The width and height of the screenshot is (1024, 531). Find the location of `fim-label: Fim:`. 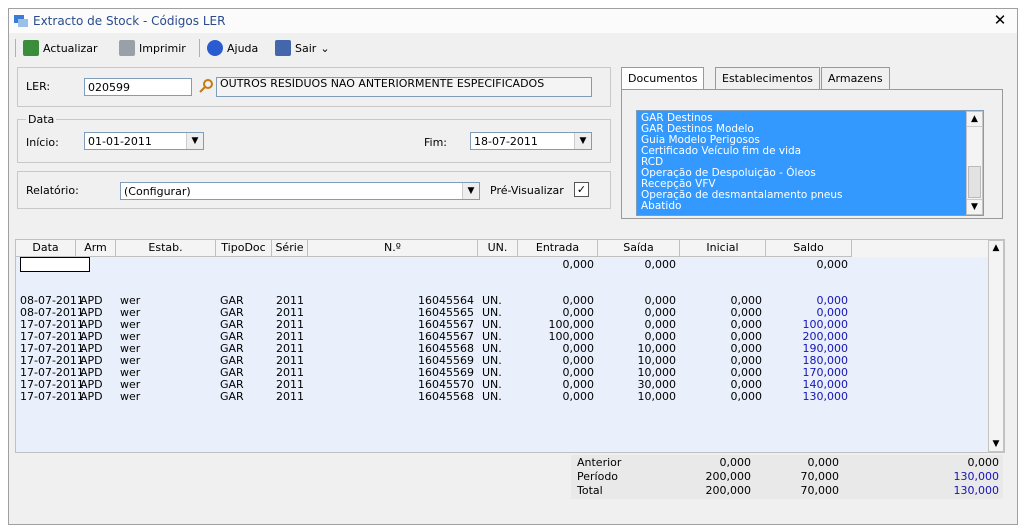

fim-label: Fim: is located at coordinates (436, 142).